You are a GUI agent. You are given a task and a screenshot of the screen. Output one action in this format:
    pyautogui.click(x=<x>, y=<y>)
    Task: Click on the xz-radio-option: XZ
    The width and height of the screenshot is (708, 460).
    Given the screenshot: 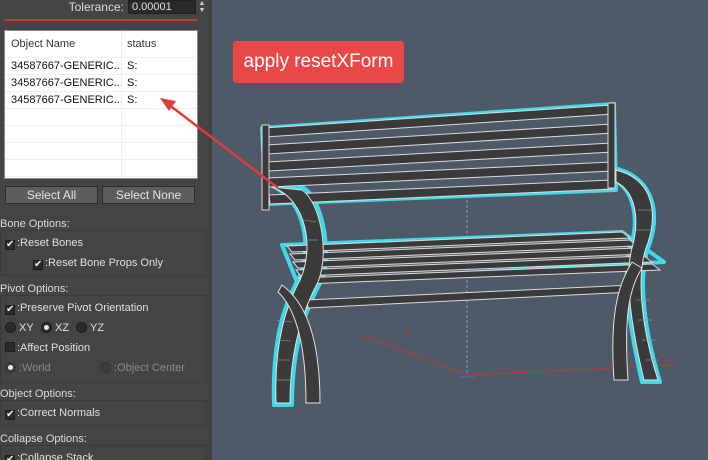 What is the action you would take?
    pyautogui.click(x=55, y=328)
    